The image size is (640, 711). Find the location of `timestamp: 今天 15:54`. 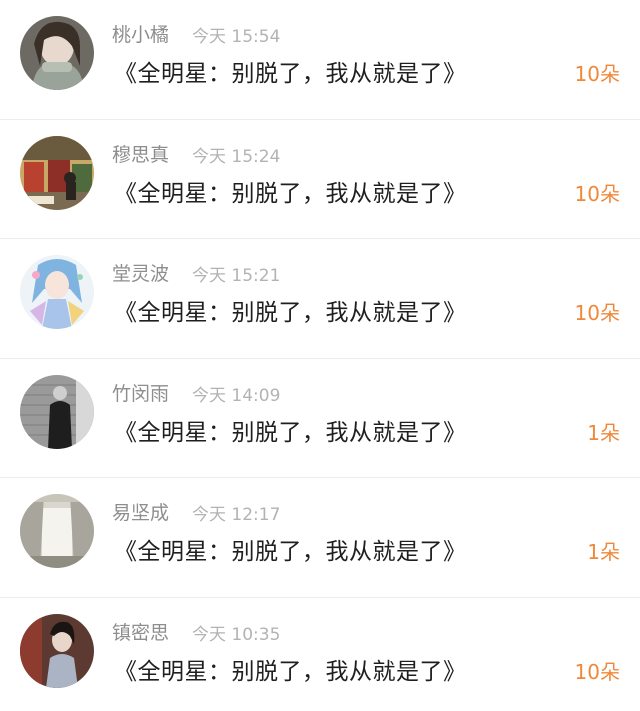

timestamp: 今天 15:54 is located at coordinates (236, 37).